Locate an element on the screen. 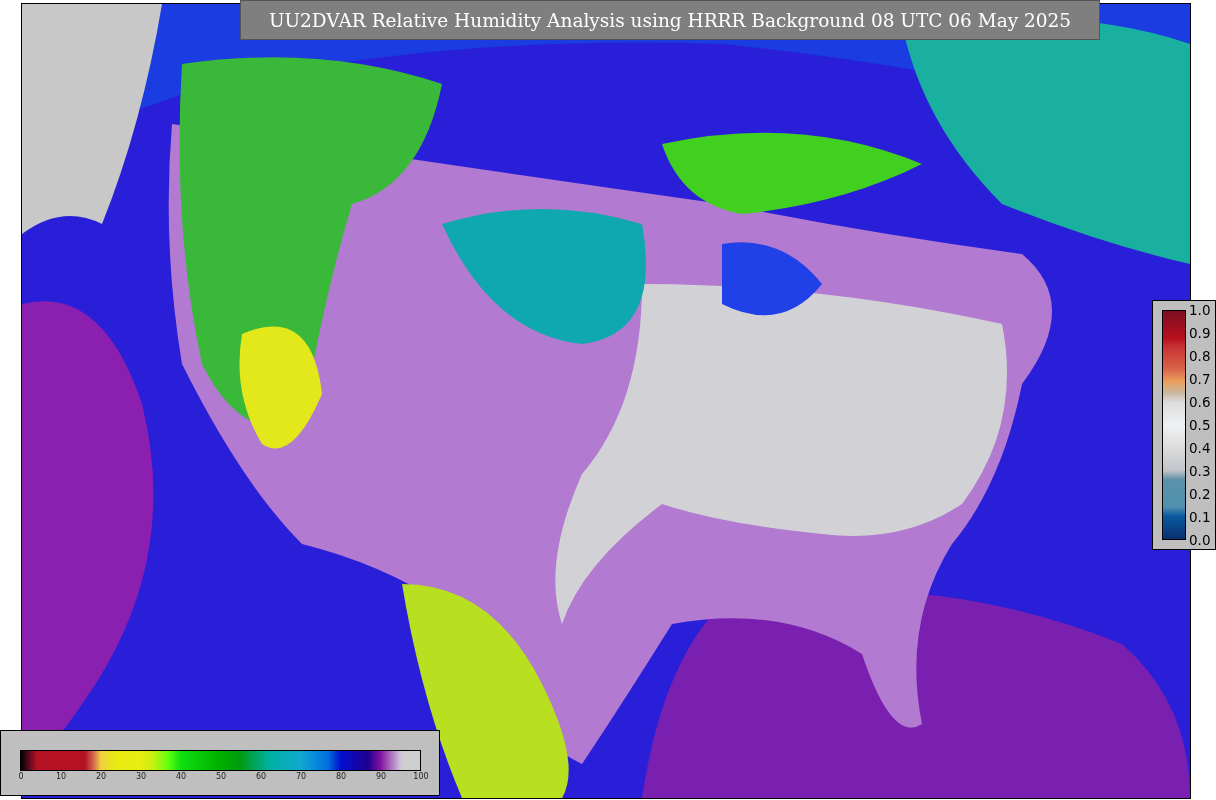 The width and height of the screenshot is (1216, 800). tick-label: 0.7 is located at coordinates (1200, 379).